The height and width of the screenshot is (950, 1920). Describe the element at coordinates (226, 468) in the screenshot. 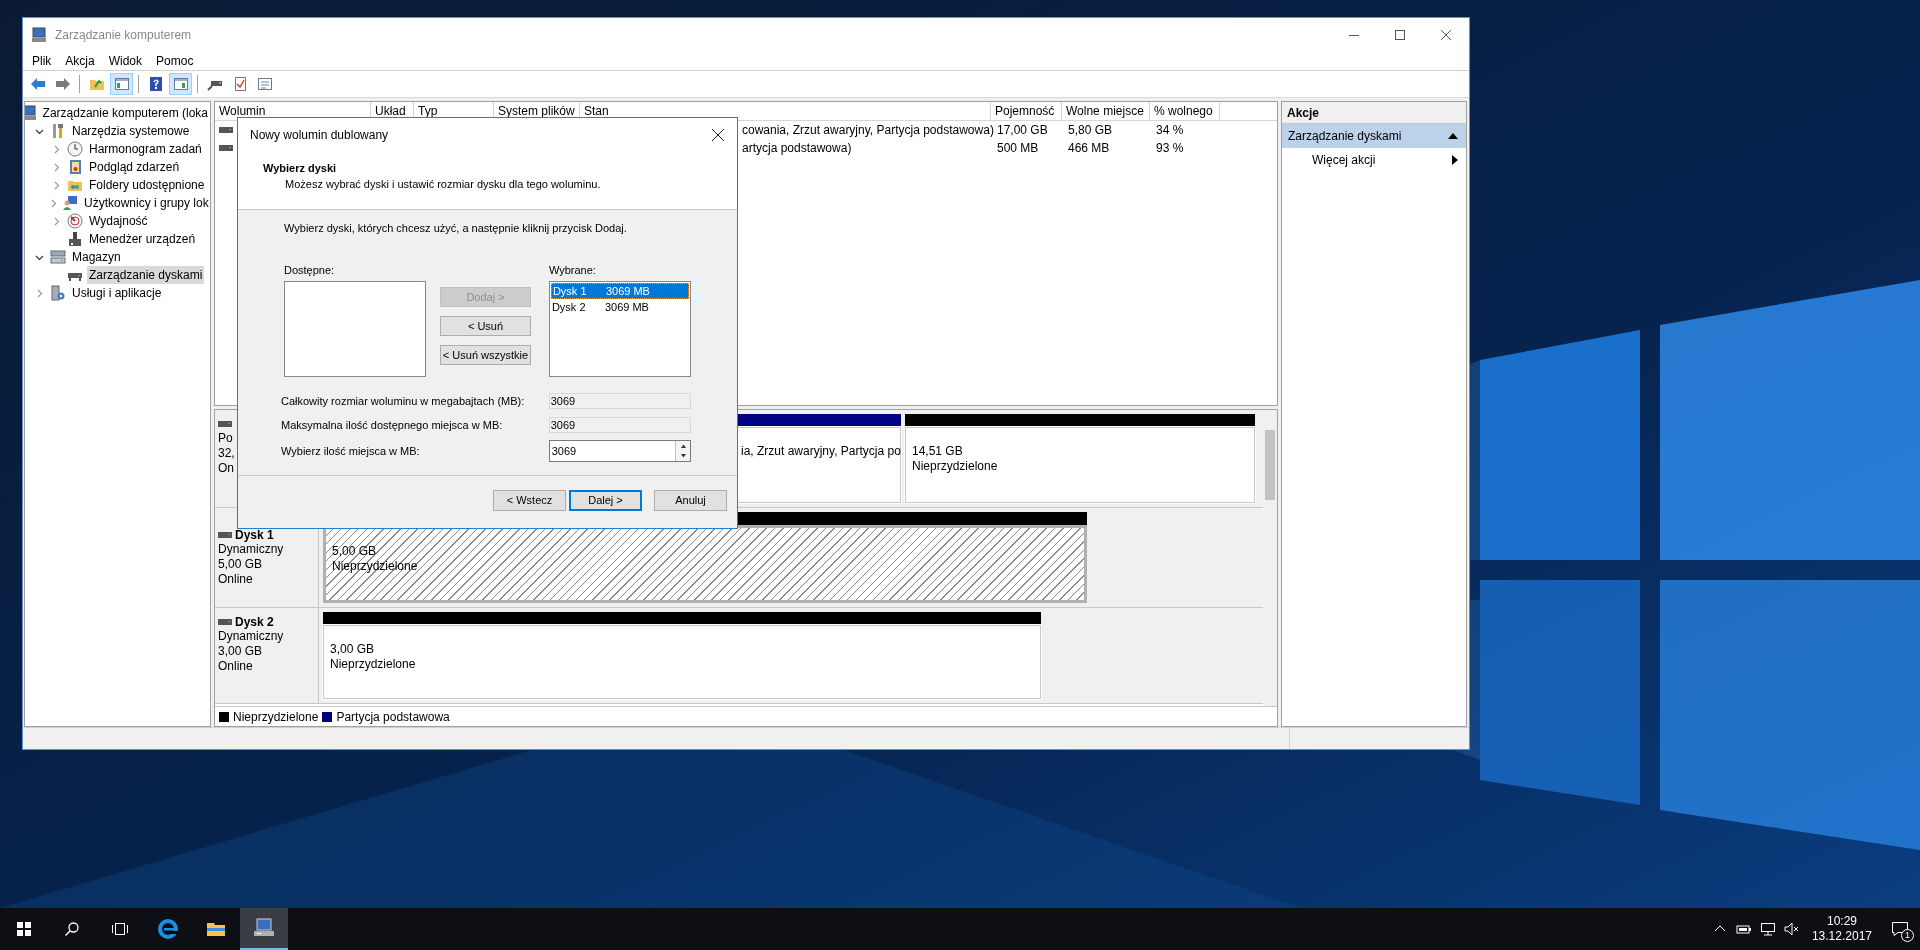

I see `disk-info: On` at that location.